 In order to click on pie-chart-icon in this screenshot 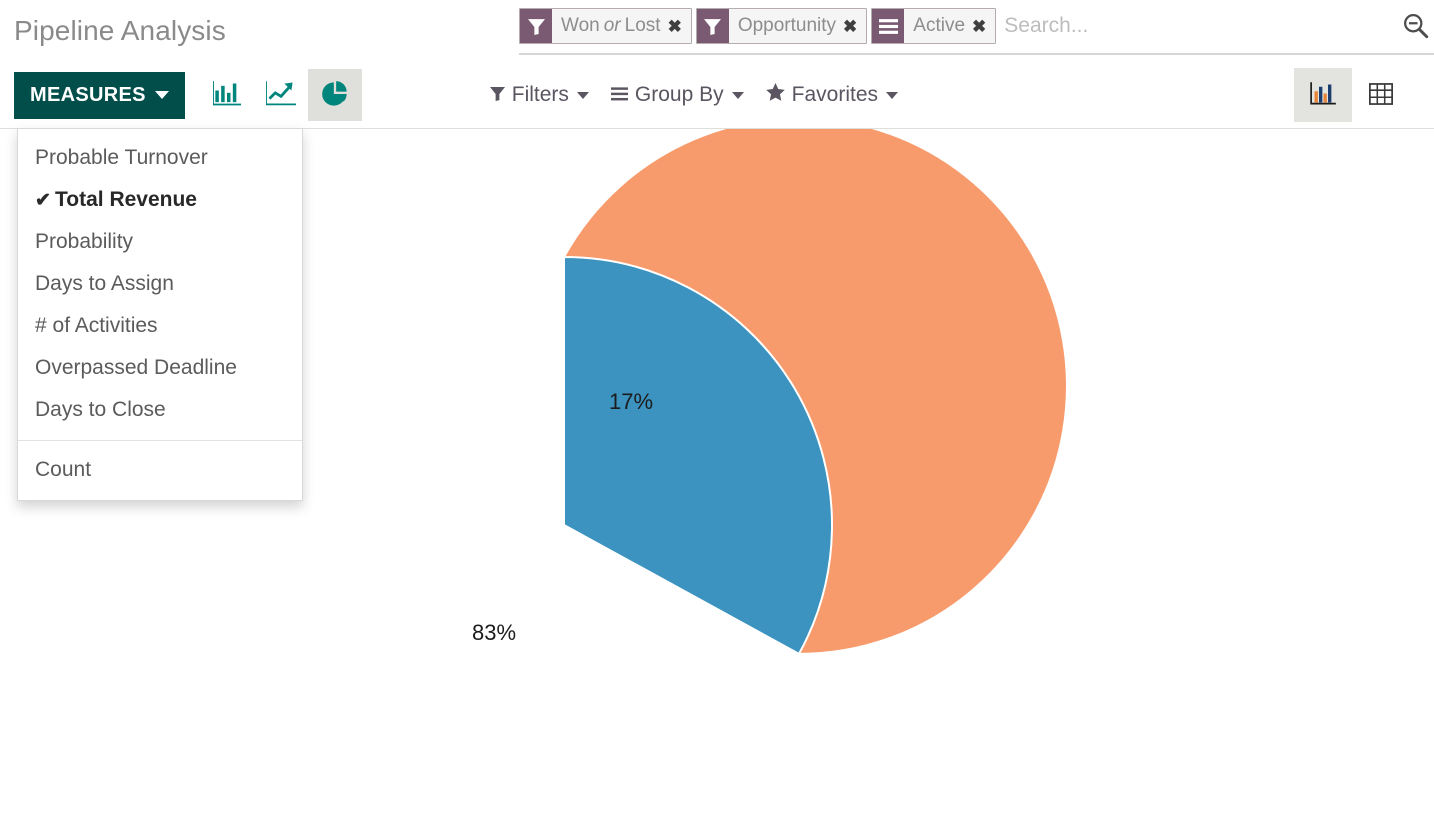, I will do `click(335, 95)`.